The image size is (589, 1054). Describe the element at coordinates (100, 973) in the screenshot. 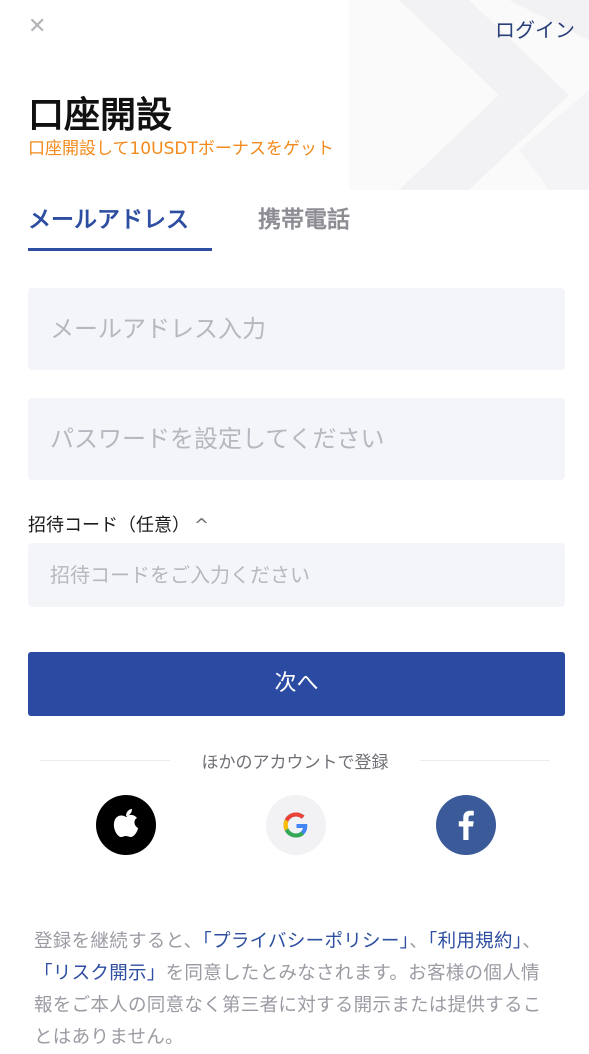

I see `risk-disclosure-link: 「リスク開示」` at that location.